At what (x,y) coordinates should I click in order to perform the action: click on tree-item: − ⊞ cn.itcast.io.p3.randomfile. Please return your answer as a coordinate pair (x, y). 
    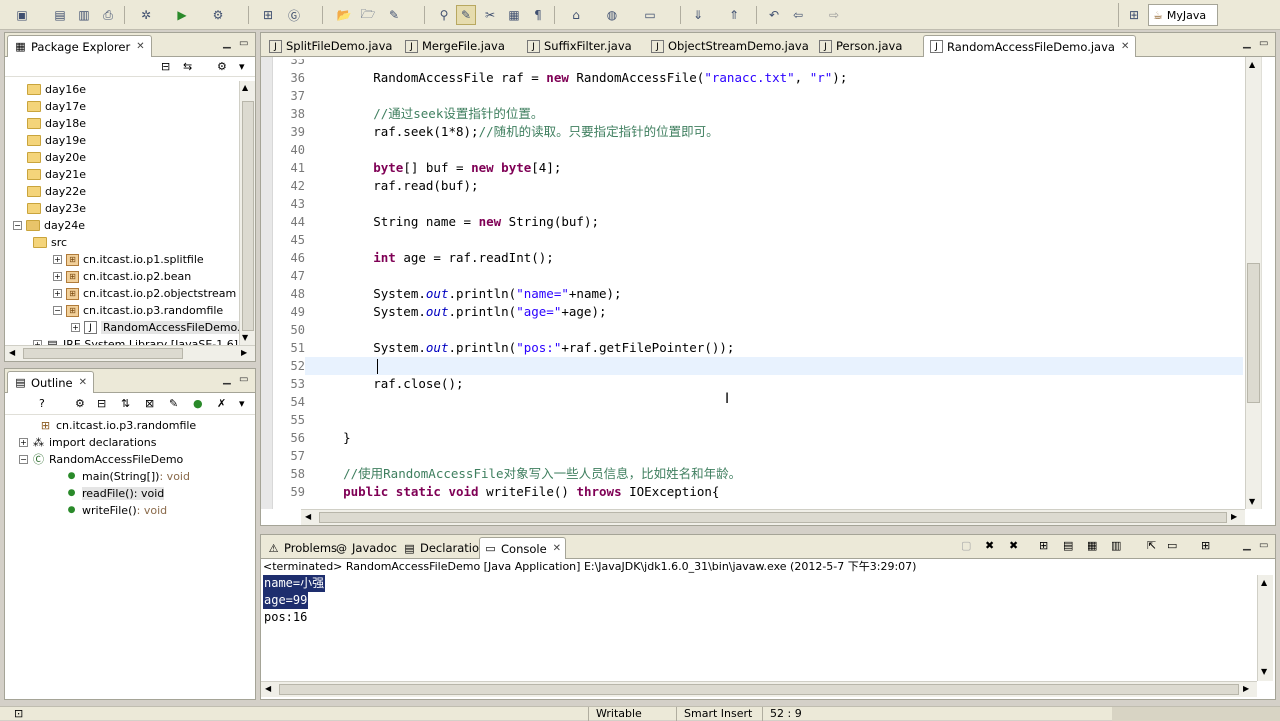
    Looking at the image, I should click on (138, 310).